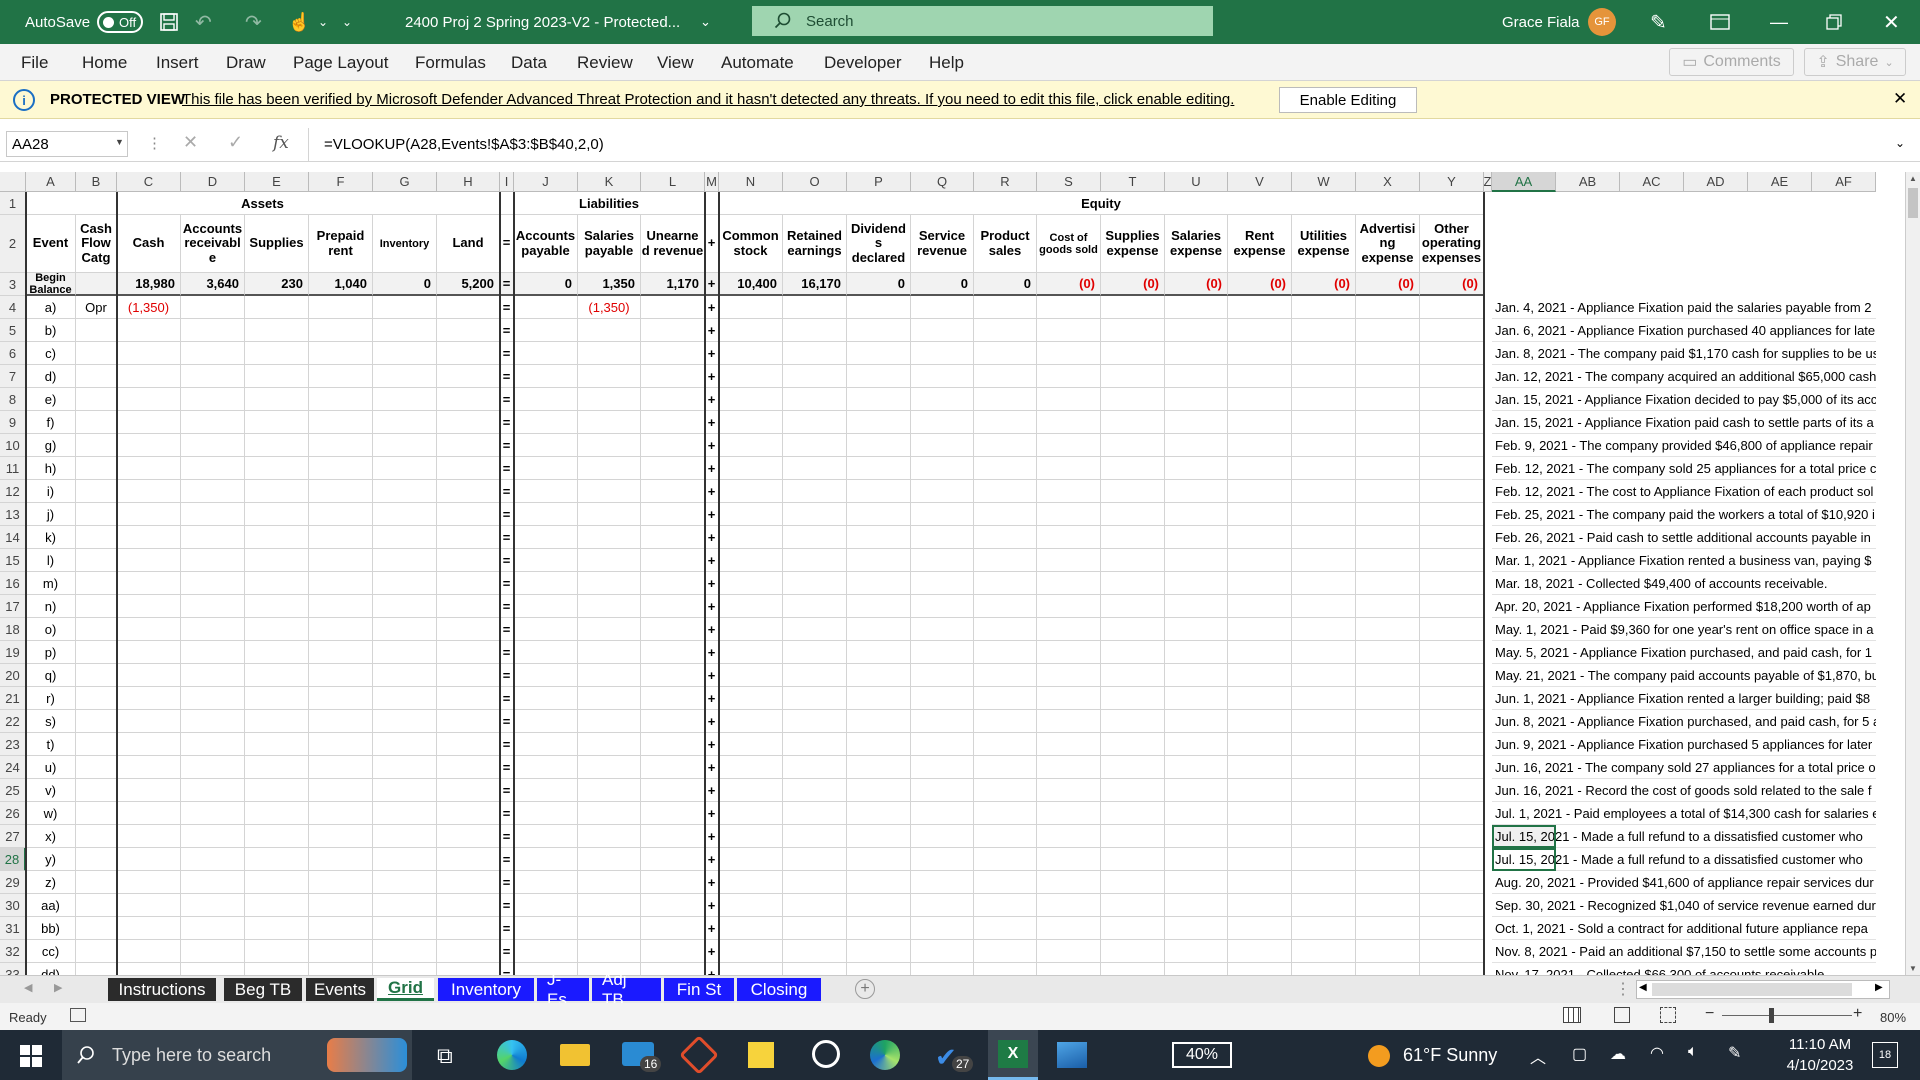 Image resolution: width=1920 pixels, height=1080 pixels. Describe the element at coordinates (609, 629) in the screenshot. I see `cell-k18` at that location.